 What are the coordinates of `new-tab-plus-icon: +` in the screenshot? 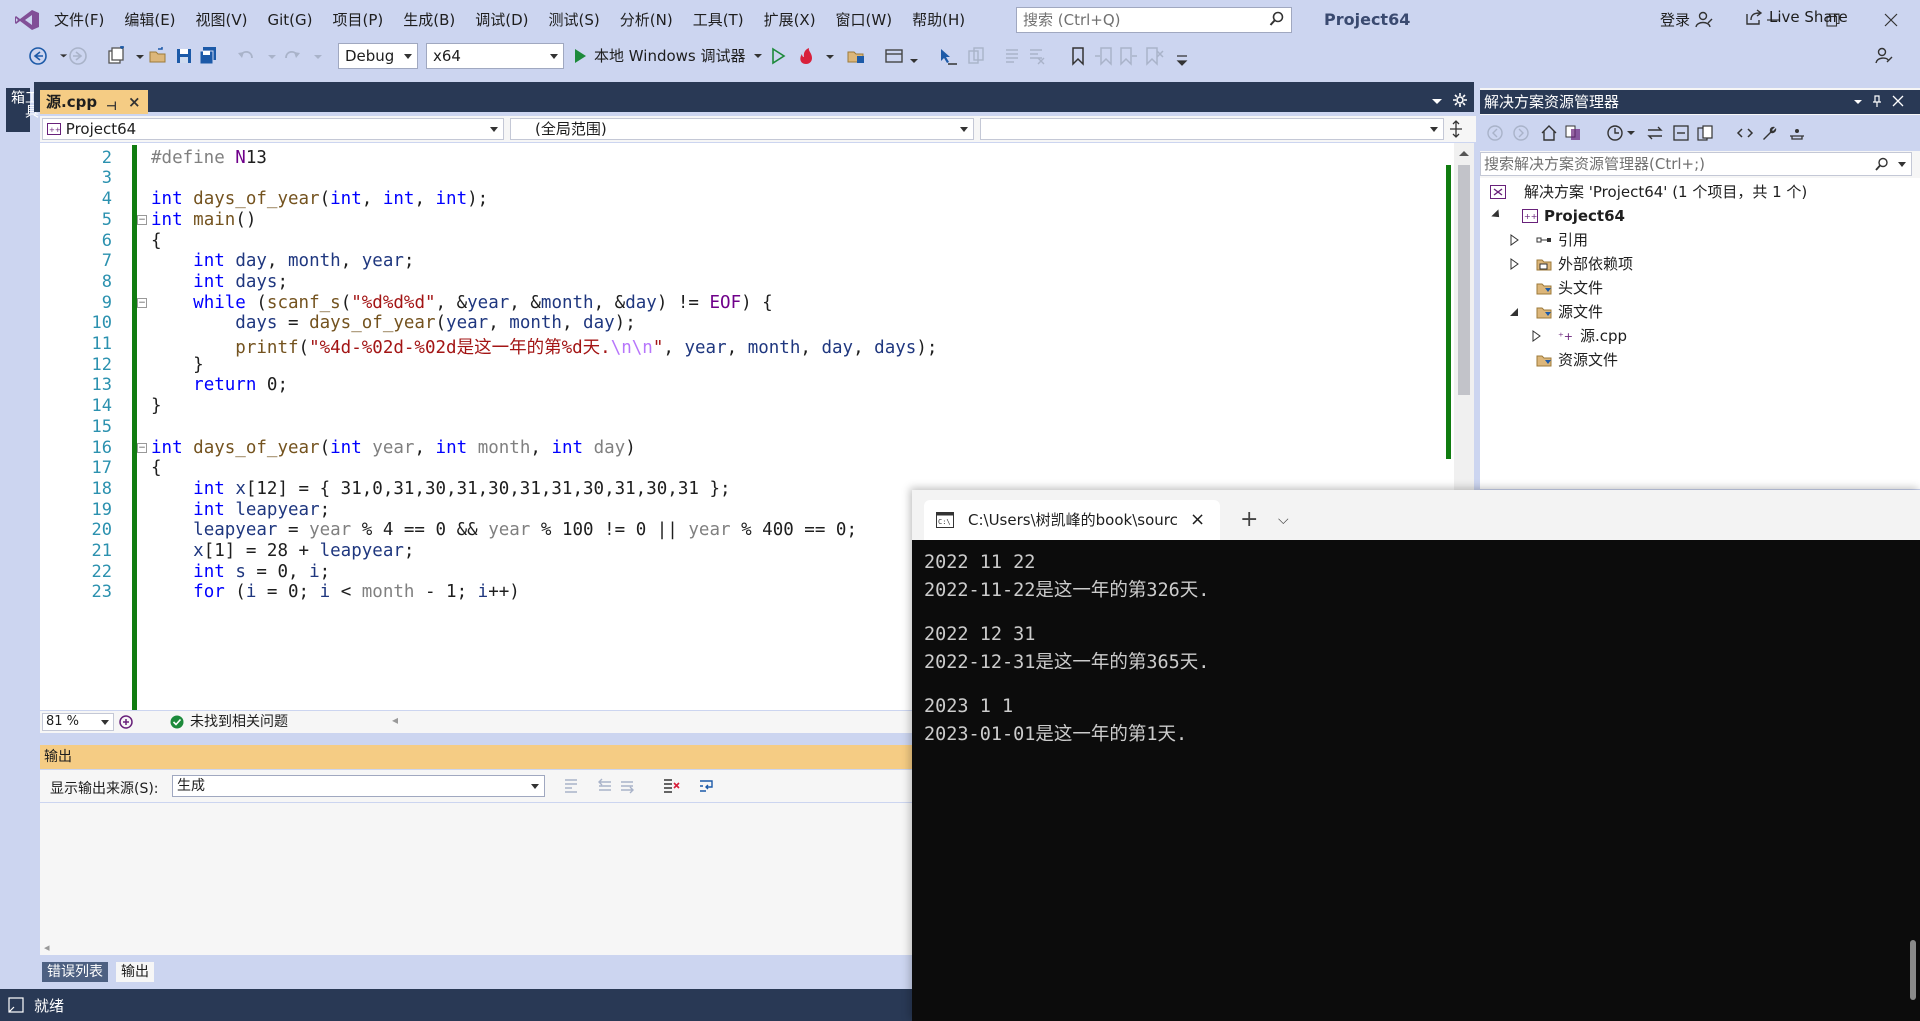 It's located at (1250, 520).